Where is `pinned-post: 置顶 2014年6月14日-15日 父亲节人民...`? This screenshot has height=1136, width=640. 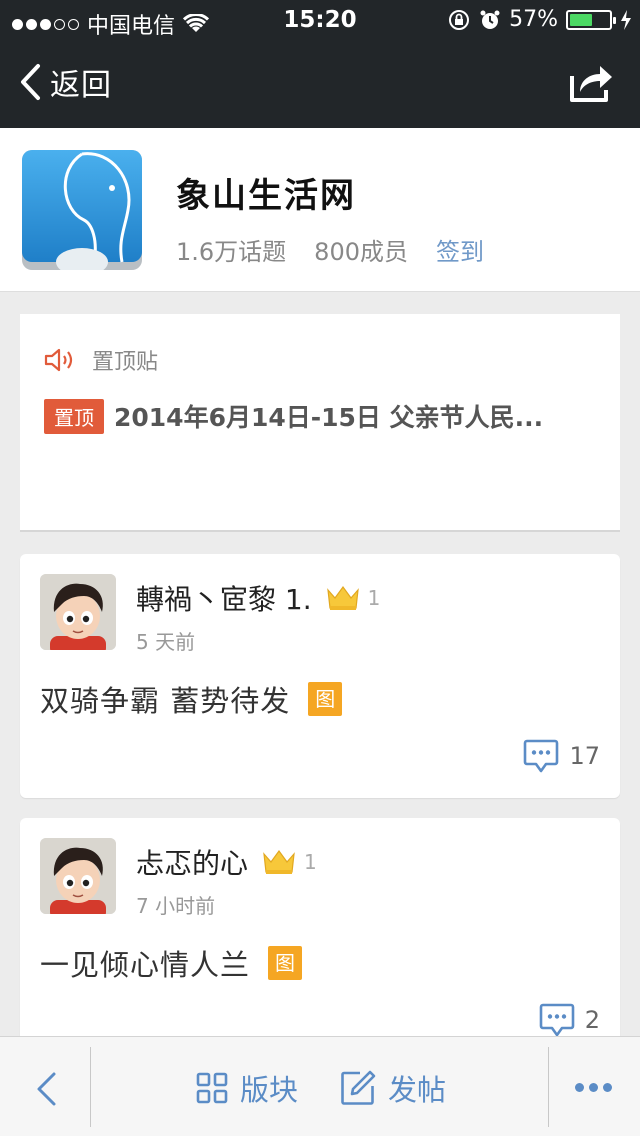 pinned-post: 置顶 2014年6月14日-15日 父亲节人民... is located at coordinates (324, 416).